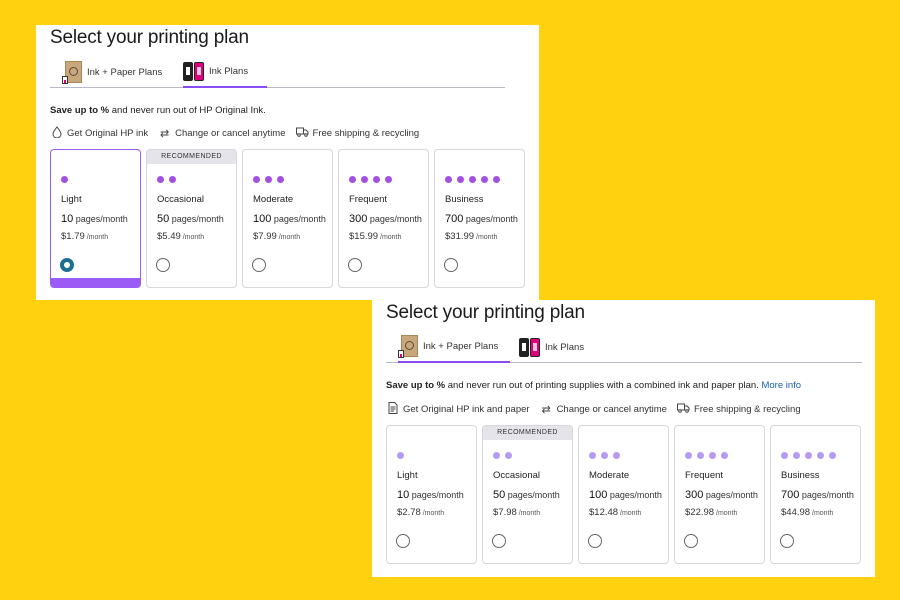 This screenshot has width=900, height=600. I want to click on plan-price: $7.99 /month, so click(277, 236).